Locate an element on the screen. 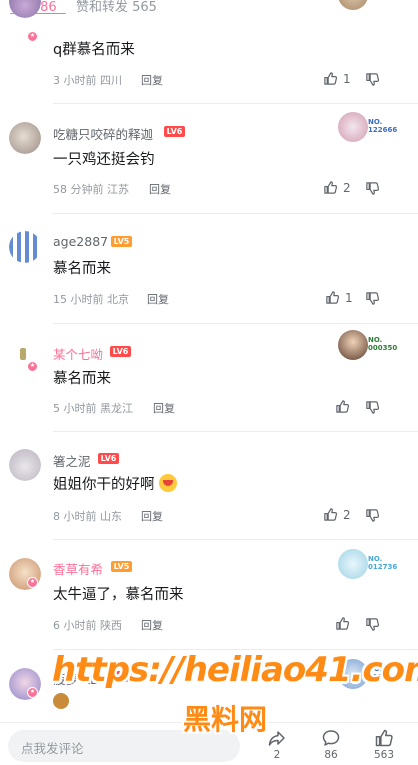  comment-item: age2887 LV5 慕名而来 15 小时前 北京 回复 1 is located at coordinates (209, 270).